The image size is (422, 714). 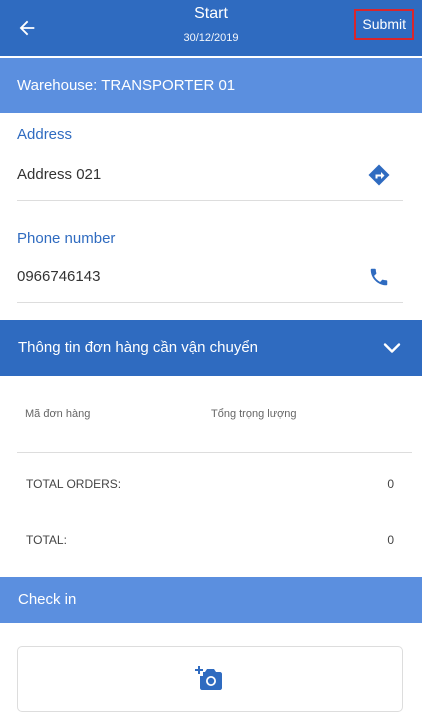 I want to click on directions-icon, so click(x=379, y=175).